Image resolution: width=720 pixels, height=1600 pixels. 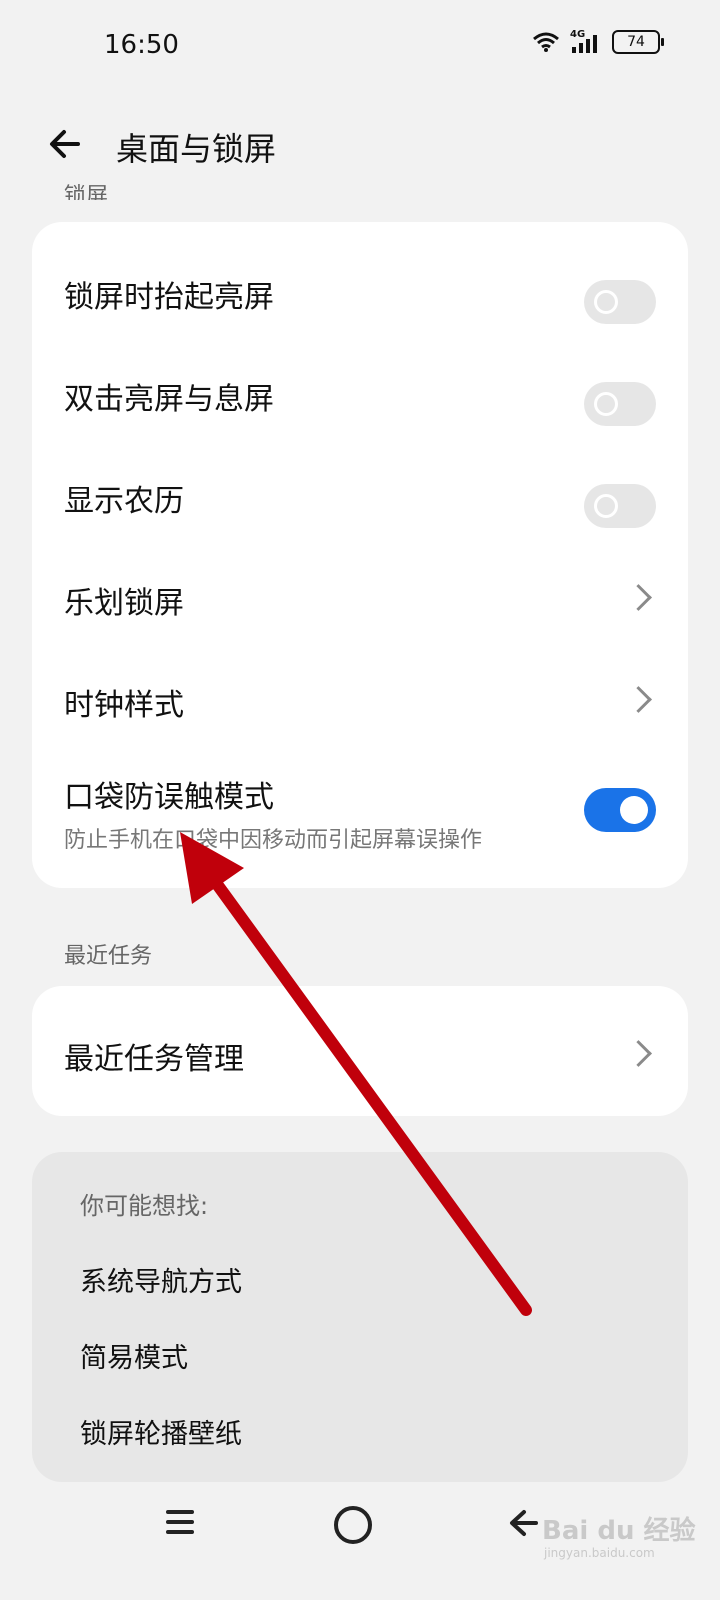 I want to click on wifi-icon, so click(x=546, y=42).